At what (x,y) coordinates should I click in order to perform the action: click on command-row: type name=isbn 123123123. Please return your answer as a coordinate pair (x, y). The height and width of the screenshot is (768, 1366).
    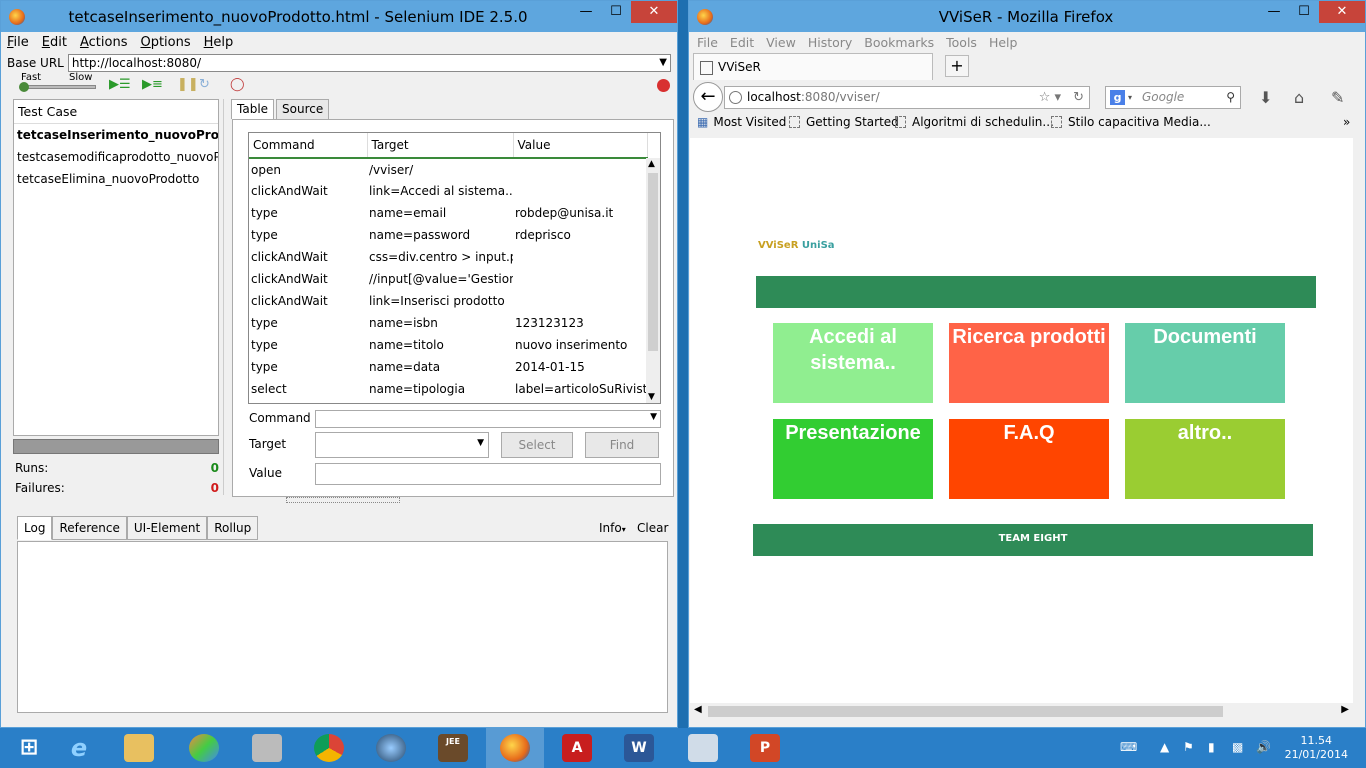
    Looking at the image, I should click on (448, 323).